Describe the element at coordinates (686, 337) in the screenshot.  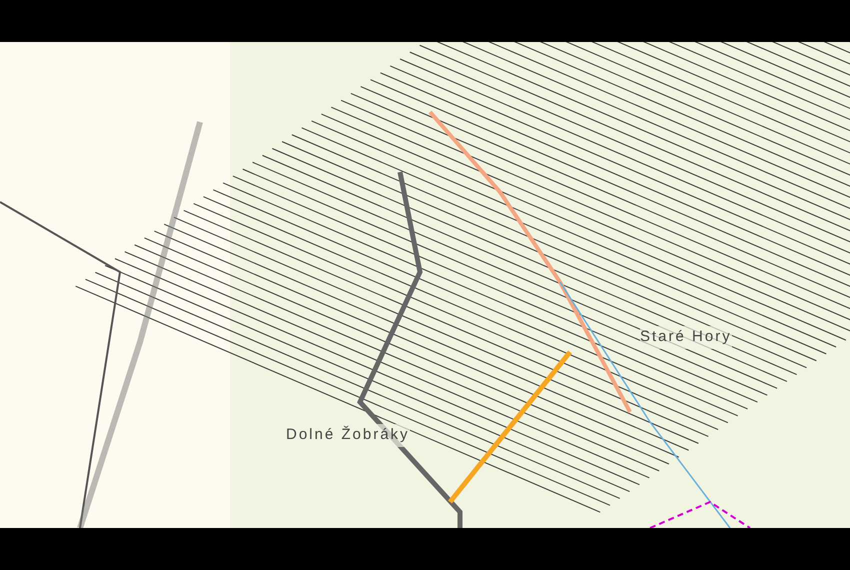
I see `place-label: Staré Hory` at that location.